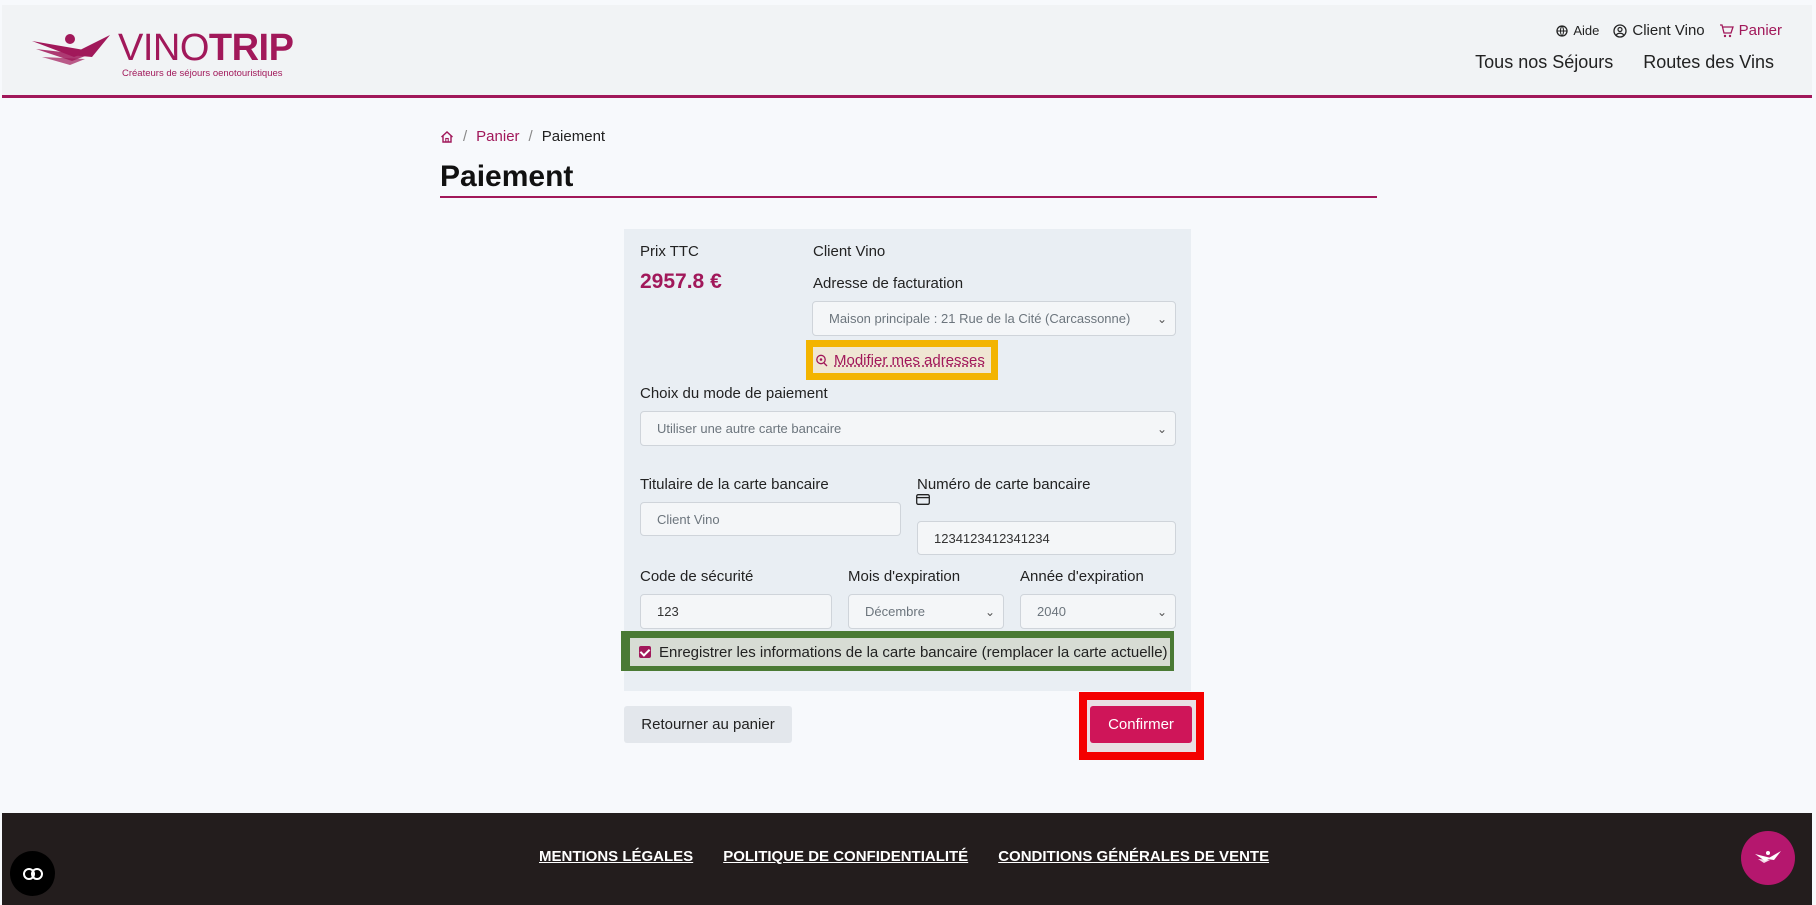 The width and height of the screenshot is (1816, 905). What do you see at coordinates (895, 611) in the screenshot?
I see `month-selected: Décembre` at bounding box center [895, 611].